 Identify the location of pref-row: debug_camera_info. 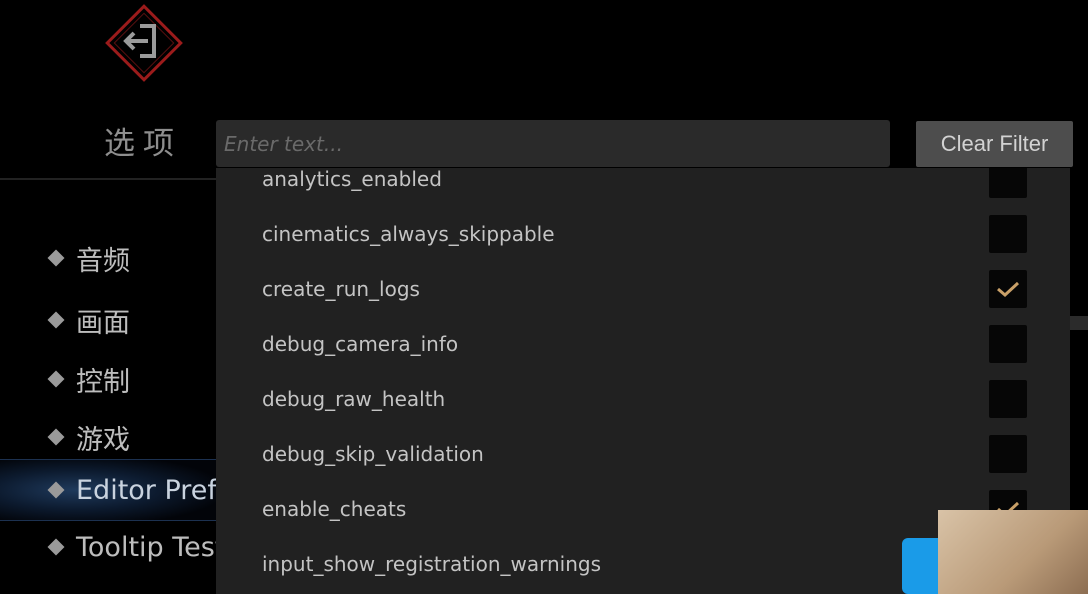
(643, 343).